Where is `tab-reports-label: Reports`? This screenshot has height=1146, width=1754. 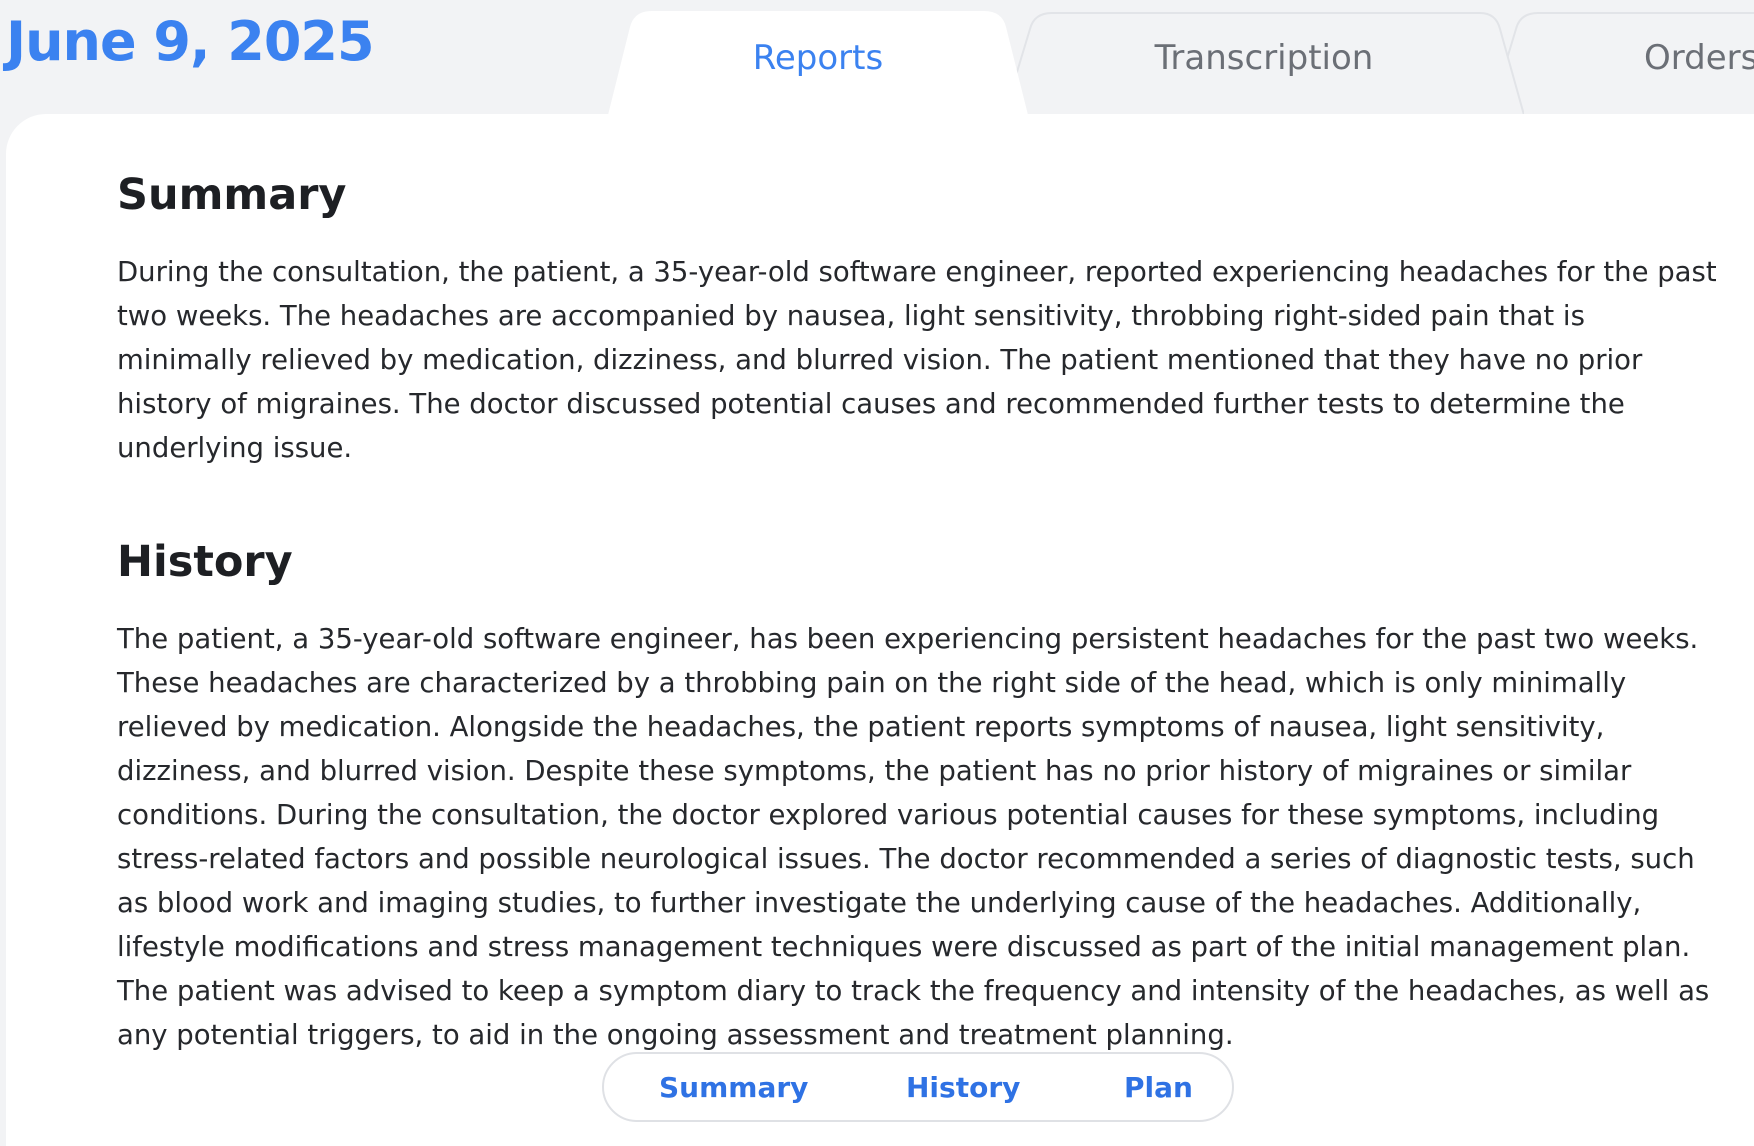
tab-reports-label: Reports is located at coordinates (818, 58).